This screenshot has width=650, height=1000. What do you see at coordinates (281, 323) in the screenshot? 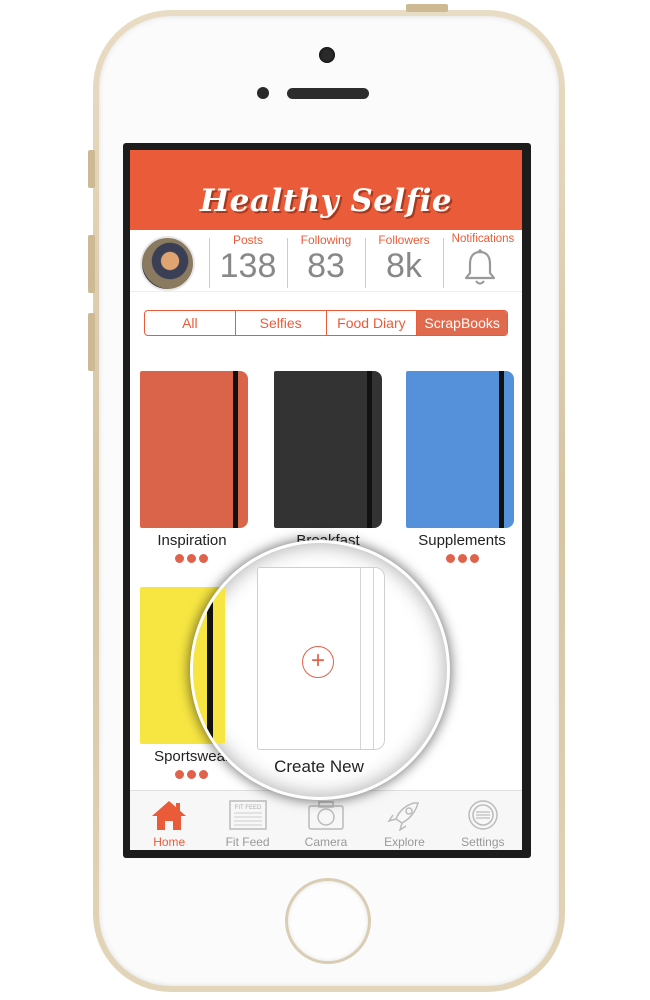
I see `tab-selfies: Selfies` at bounding box center [281, 323].